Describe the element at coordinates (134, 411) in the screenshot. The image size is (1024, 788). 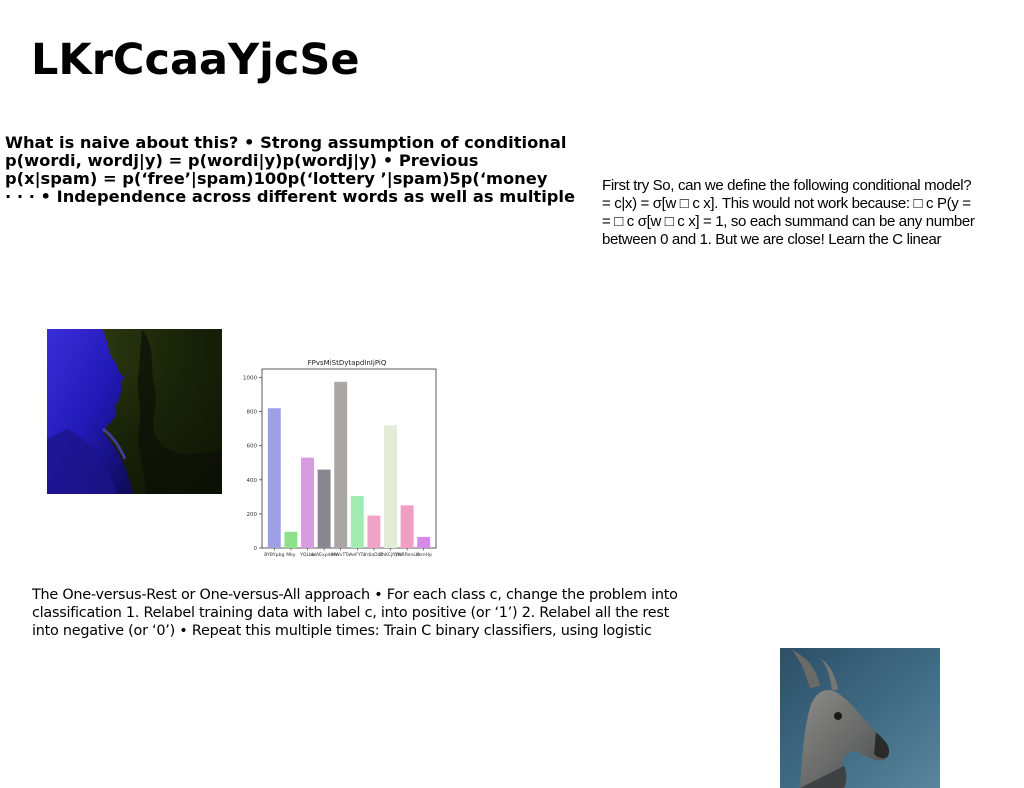
I see `face-photo` at that location.